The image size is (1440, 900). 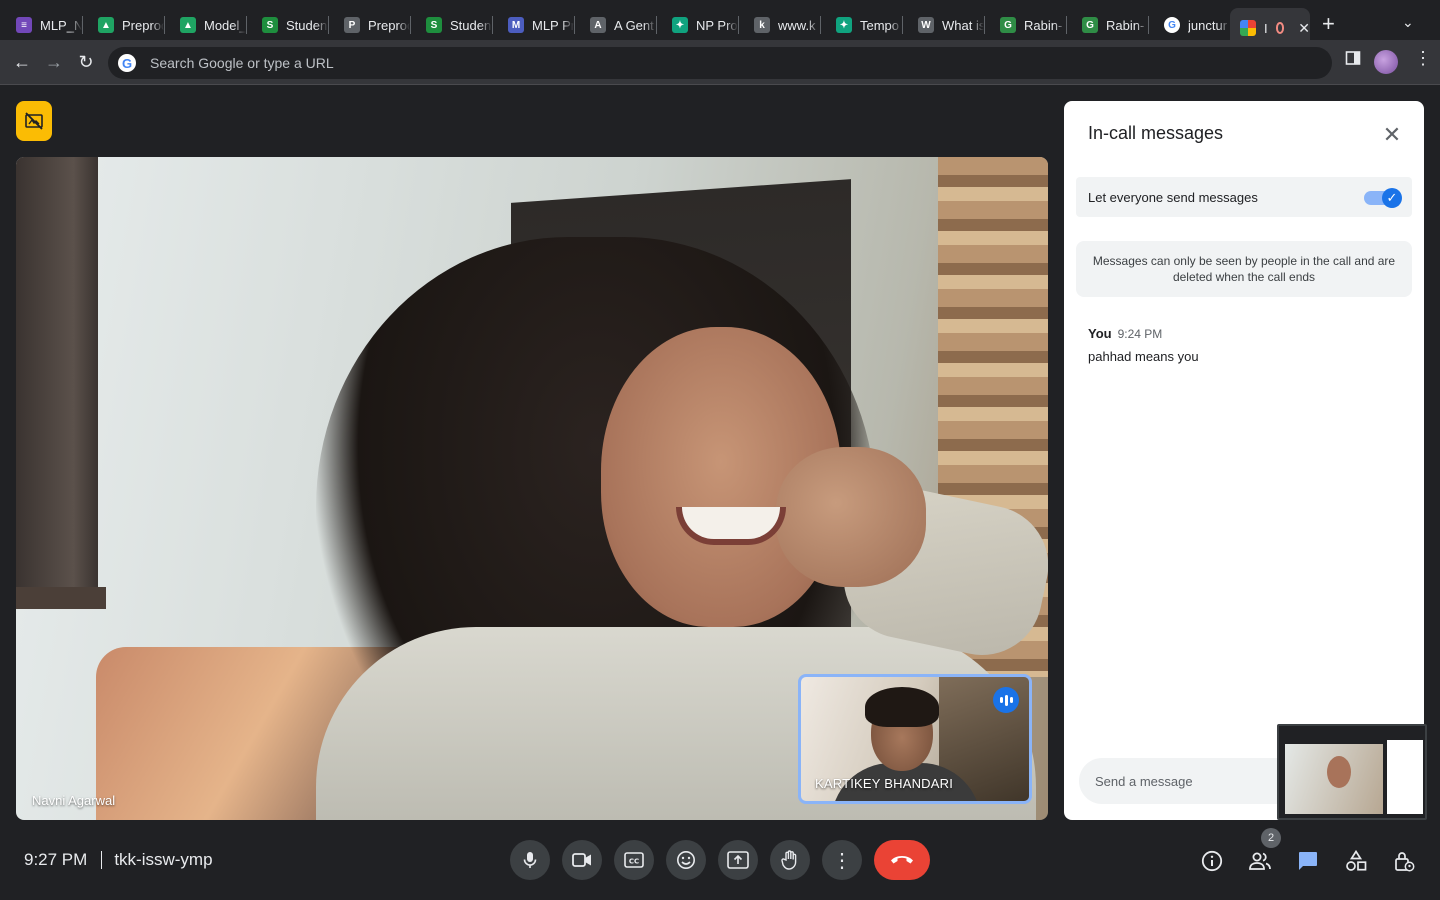 I want to click on tab-2: ▲ Preproc, so click(x=123, y=25).